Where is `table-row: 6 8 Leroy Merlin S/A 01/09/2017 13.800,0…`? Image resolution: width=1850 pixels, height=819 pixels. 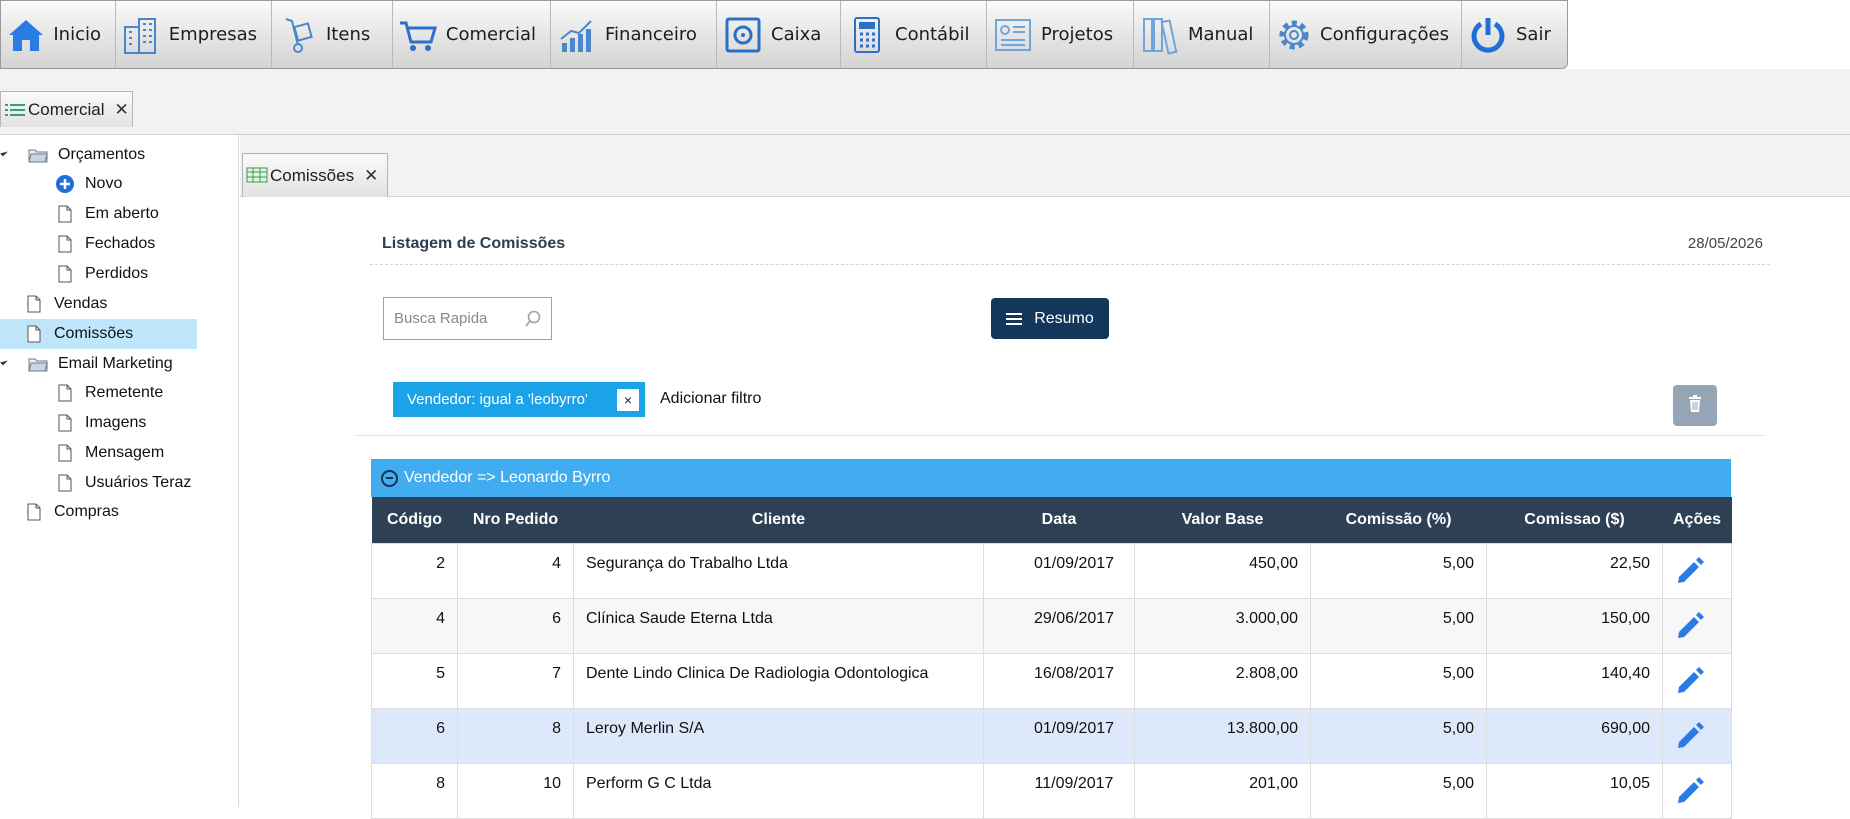 table-row: 6 8 Leroy Merlin S/A 01/09/2017 13.800,0… is located at coordinates (1051, 735).